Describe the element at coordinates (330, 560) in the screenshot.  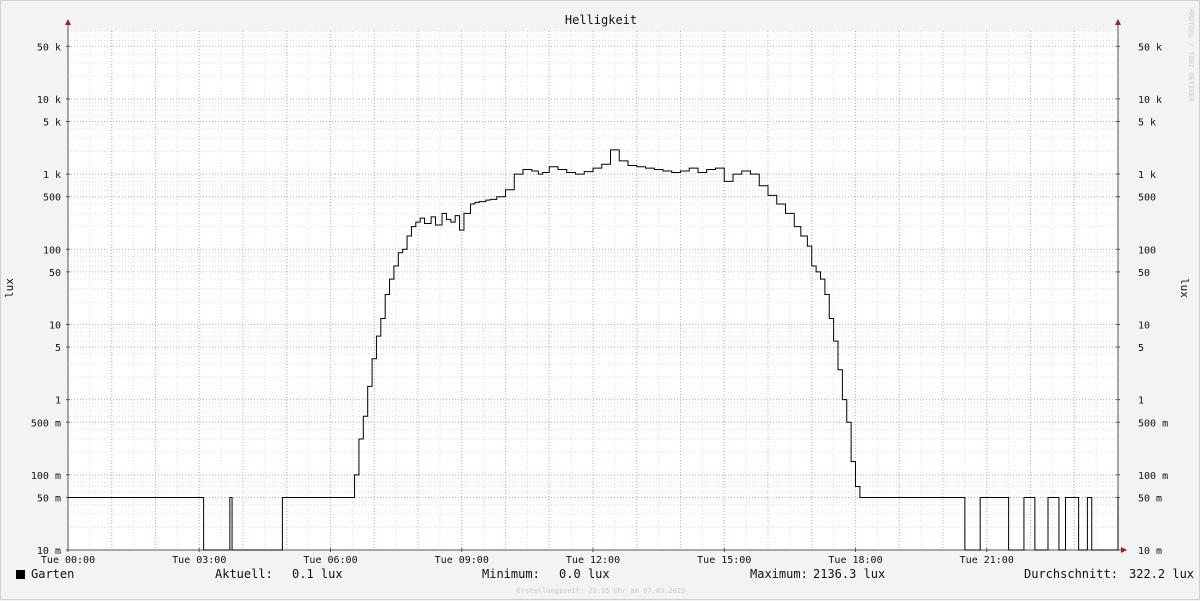
I see `x-tick-label: Tue 06:00` at that location.